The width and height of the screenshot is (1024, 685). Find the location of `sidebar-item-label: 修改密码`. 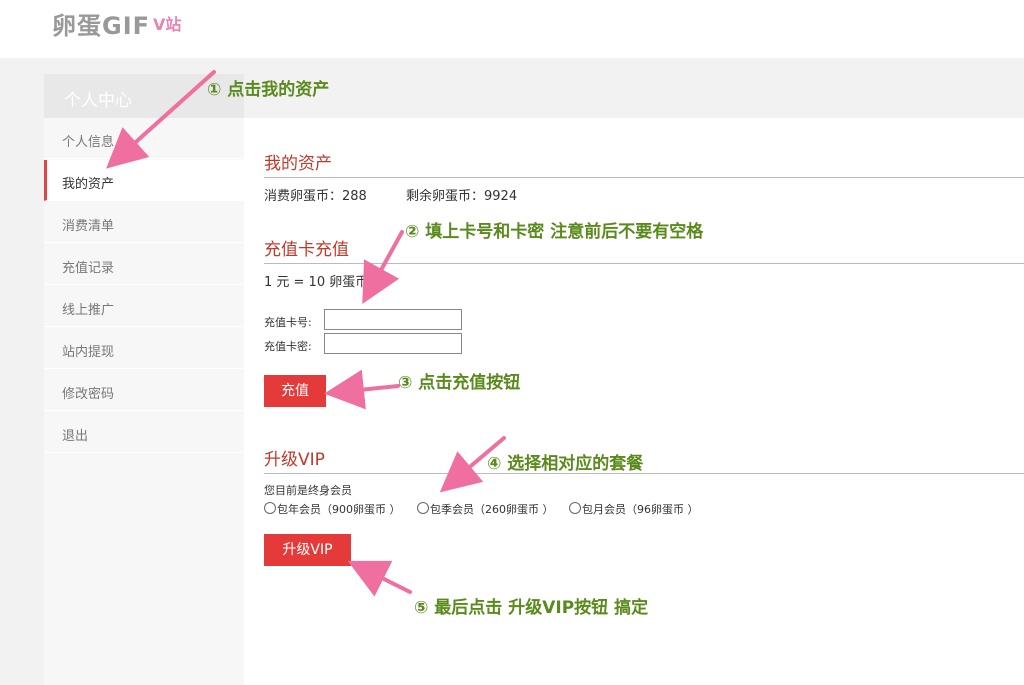

sidebar-item-label: 修改密码 is located at coordinates (88, 394).